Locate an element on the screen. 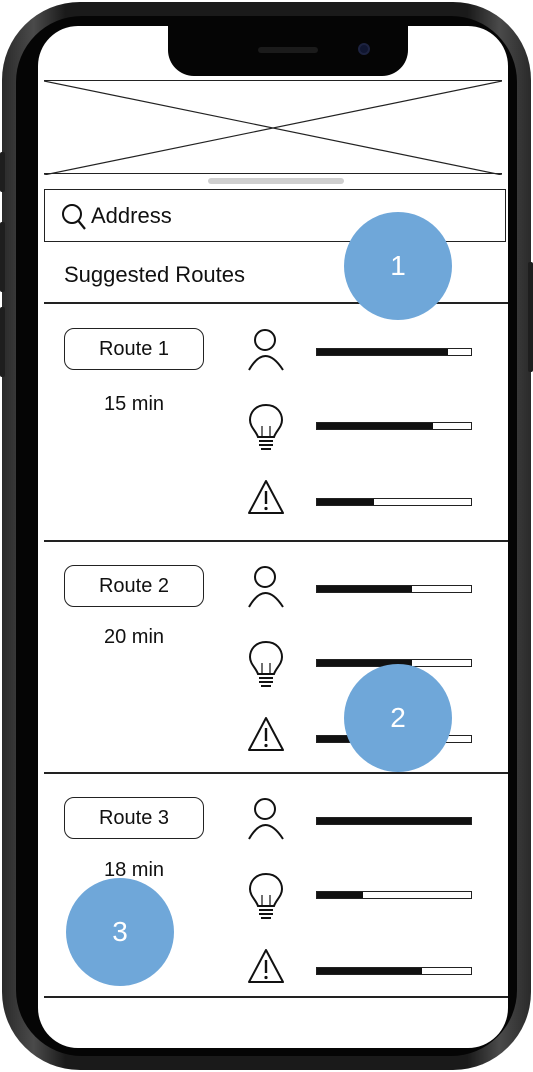 This screenshot has width=533, height=1072. search-icon is located at coordinates (74, 219).